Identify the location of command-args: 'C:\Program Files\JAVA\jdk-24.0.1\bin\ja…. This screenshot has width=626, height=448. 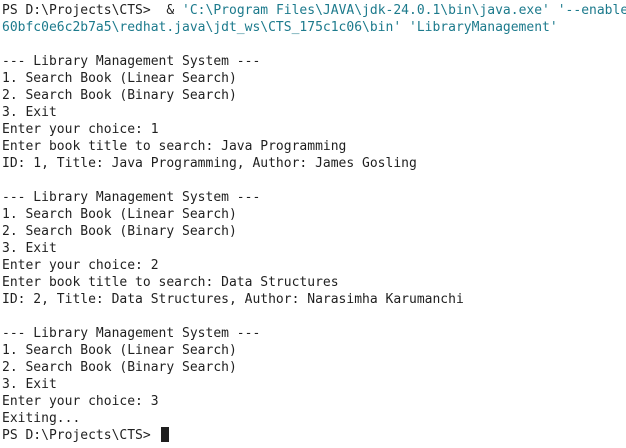
(404, 10).